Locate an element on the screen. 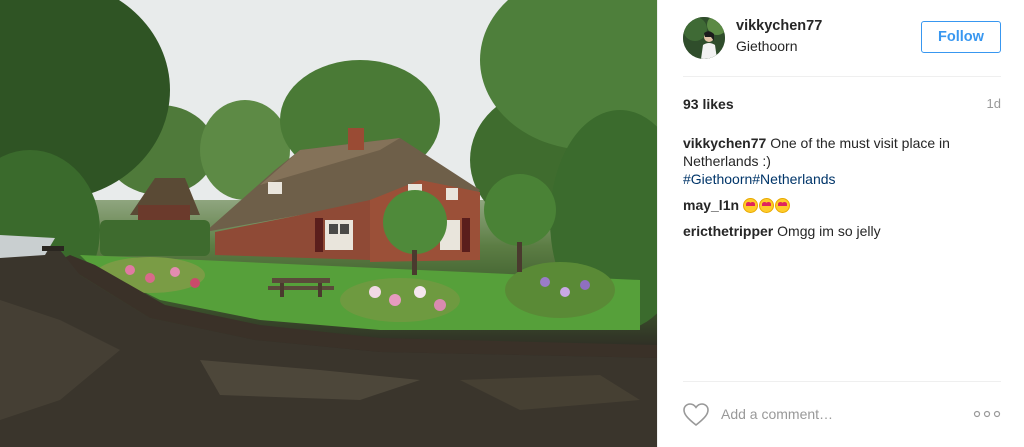 The height and width of the screenshot is (447, 1024). comment-username: ericthetripper is located at coordinates (728, 231).